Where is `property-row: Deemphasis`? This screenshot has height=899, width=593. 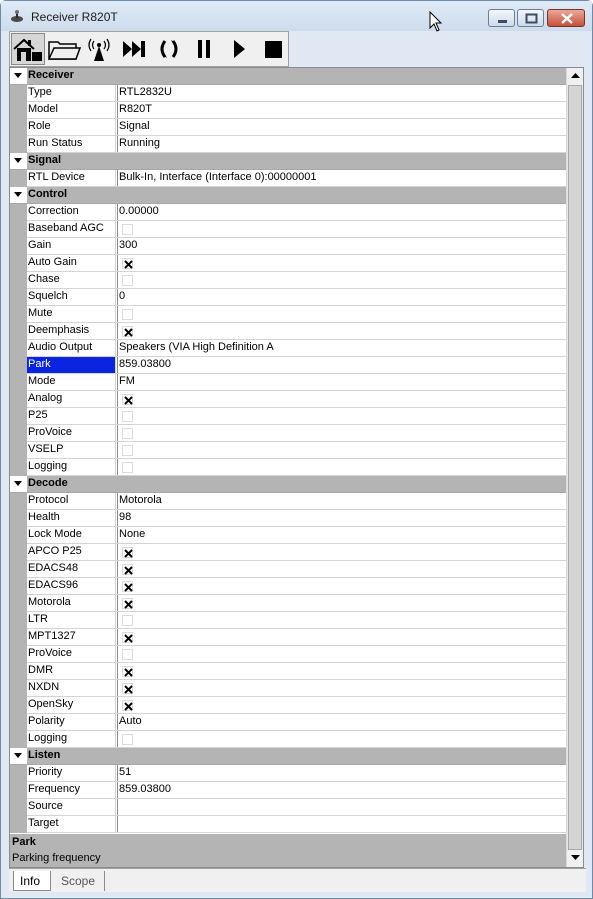 property-row: Deemphasis is located at coordinates (288, 331).